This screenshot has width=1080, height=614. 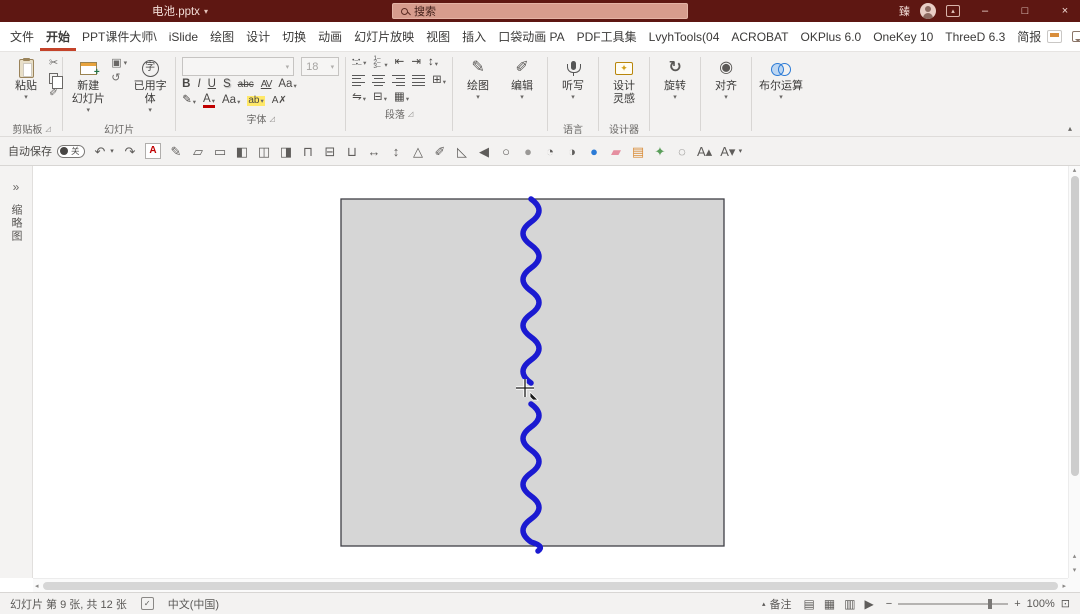 I want to click on ribbon-tab: 设计, so click(x=258, y=36).